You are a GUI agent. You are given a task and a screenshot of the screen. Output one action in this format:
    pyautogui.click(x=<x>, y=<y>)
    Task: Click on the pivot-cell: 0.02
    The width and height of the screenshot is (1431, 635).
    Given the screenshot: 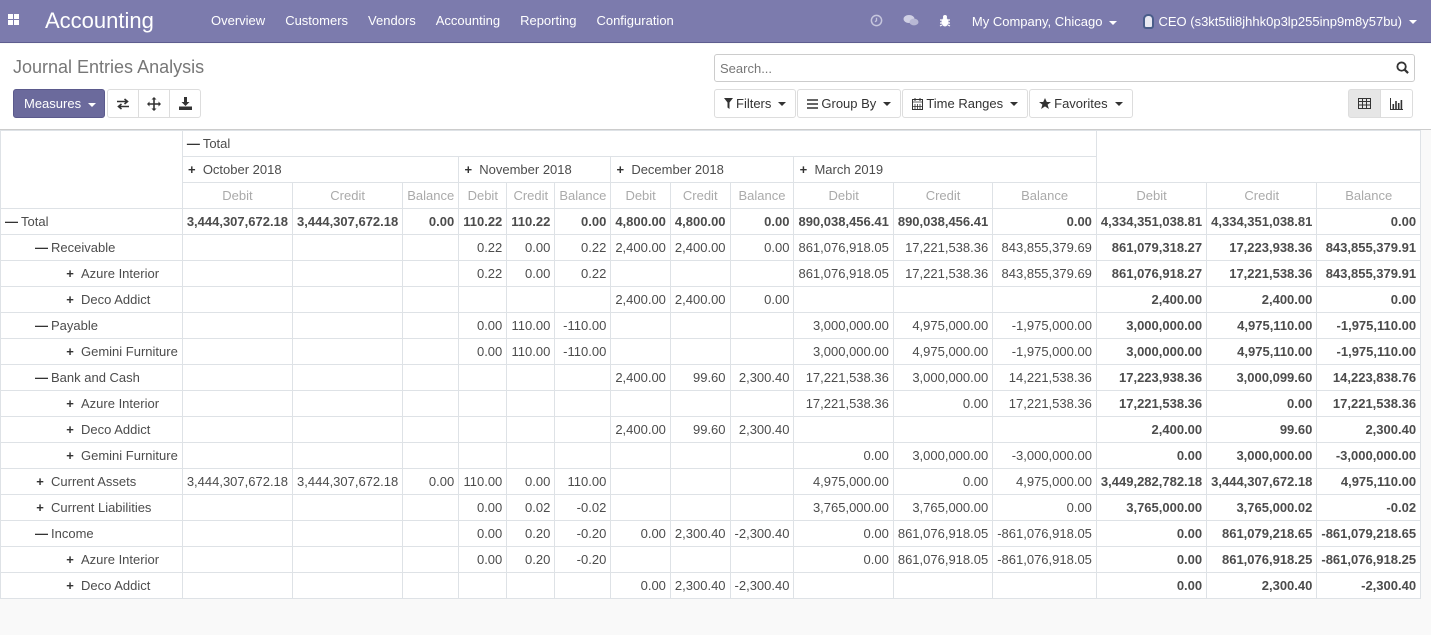 What is the action you would take?
    pyautogui.click(x=531, y=507)
    